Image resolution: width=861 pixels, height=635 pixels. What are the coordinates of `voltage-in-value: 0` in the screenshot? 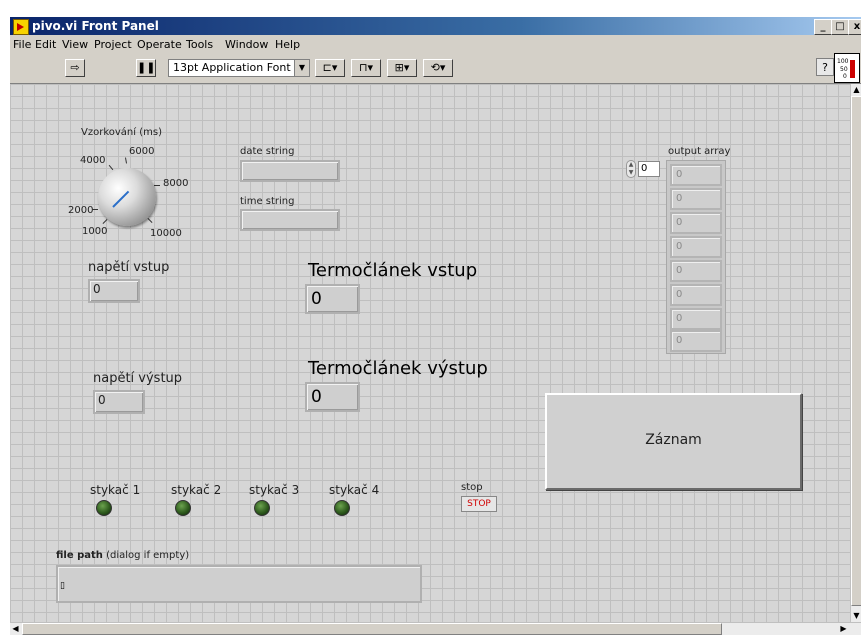 It's located at (97, 289).